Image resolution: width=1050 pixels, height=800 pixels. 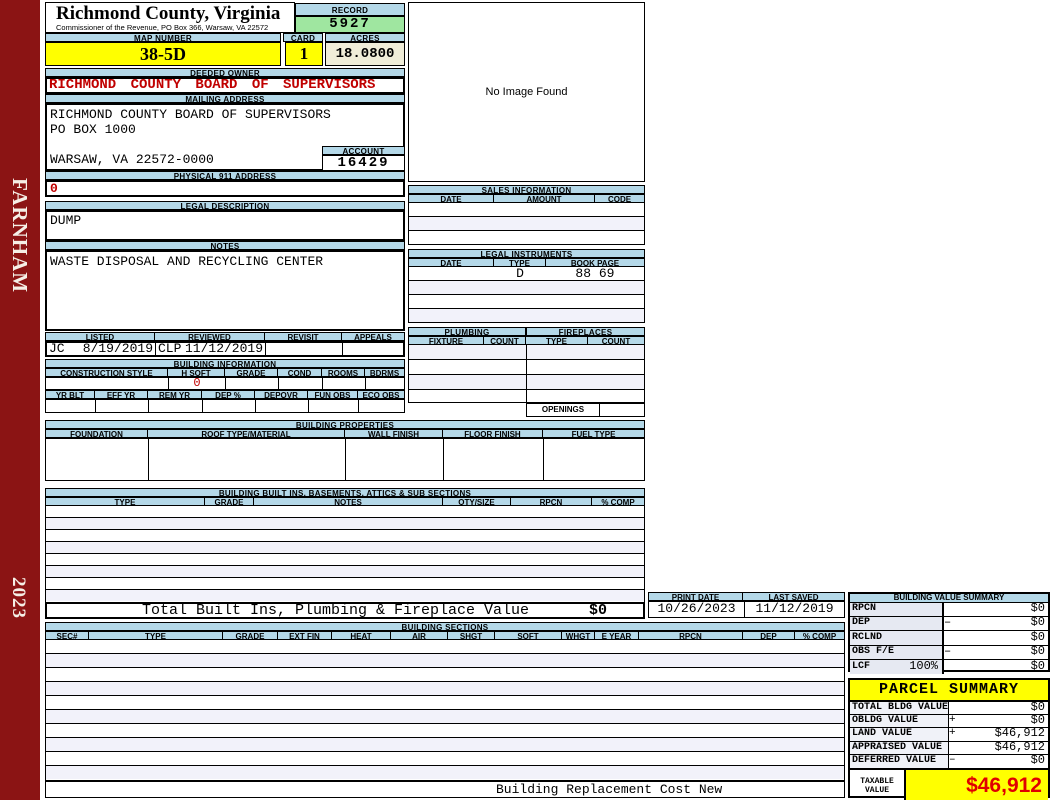 What do you see at coordinates (345, 502) in the screenshot?
I see `built-ins-header-row: TYPE GRADE NOTES QTY/SIZE RPCN % COMP` at bounding box center [345, 502].